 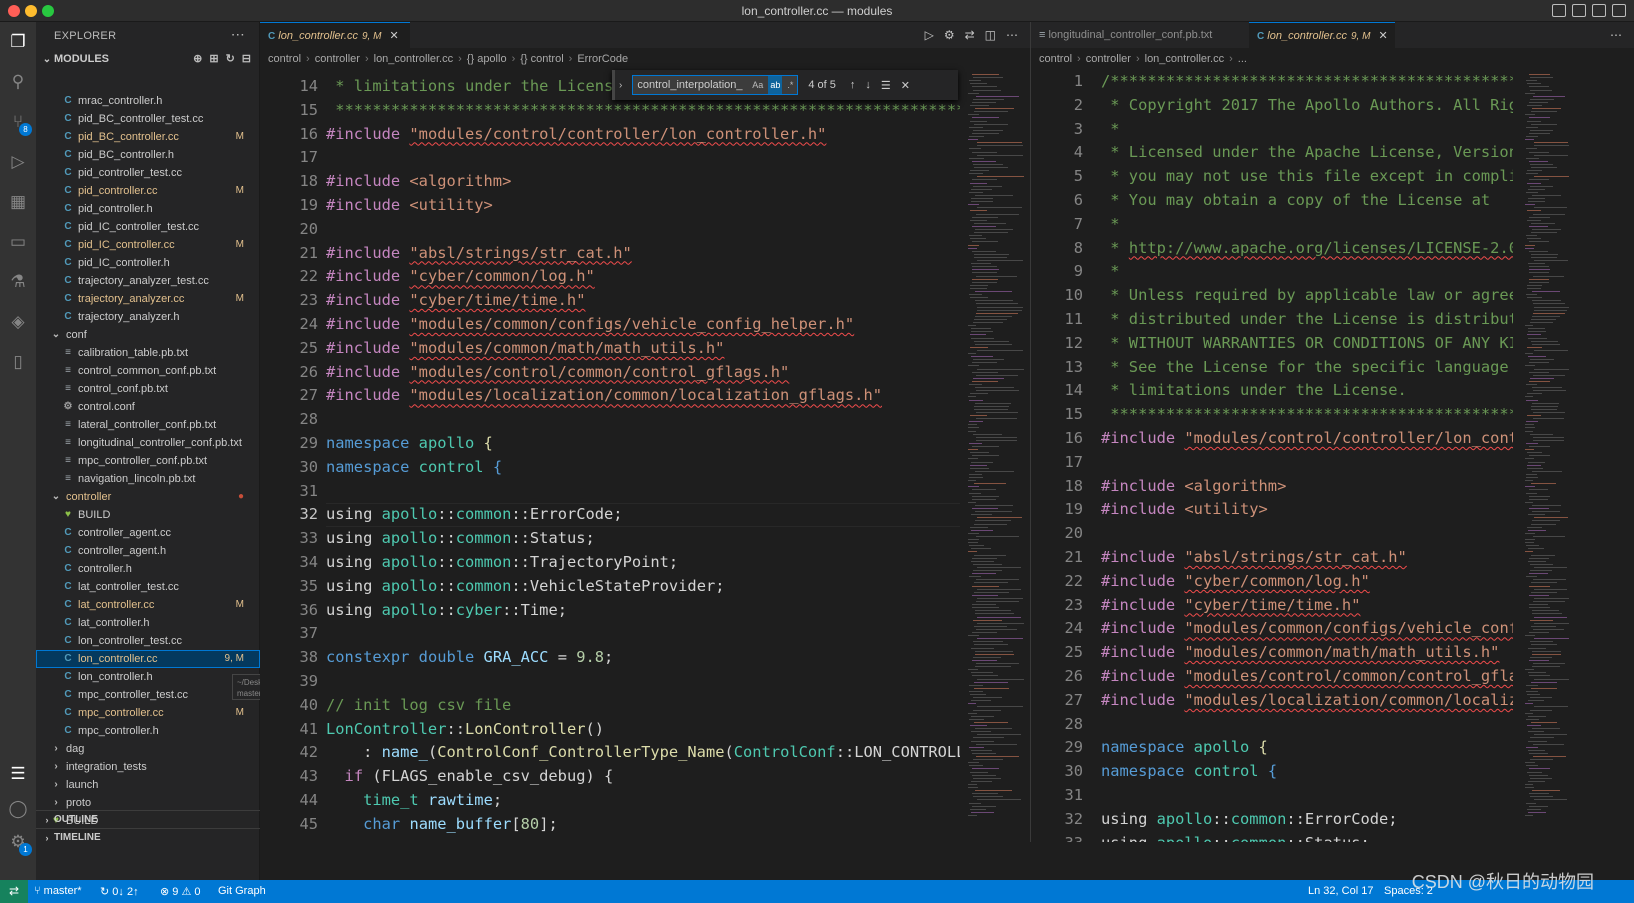 What do you see at coordinates (148, 713) in the screenshot?
I see `file-item: Cmpc_controller.cc M` at bounding box center [148, 713].